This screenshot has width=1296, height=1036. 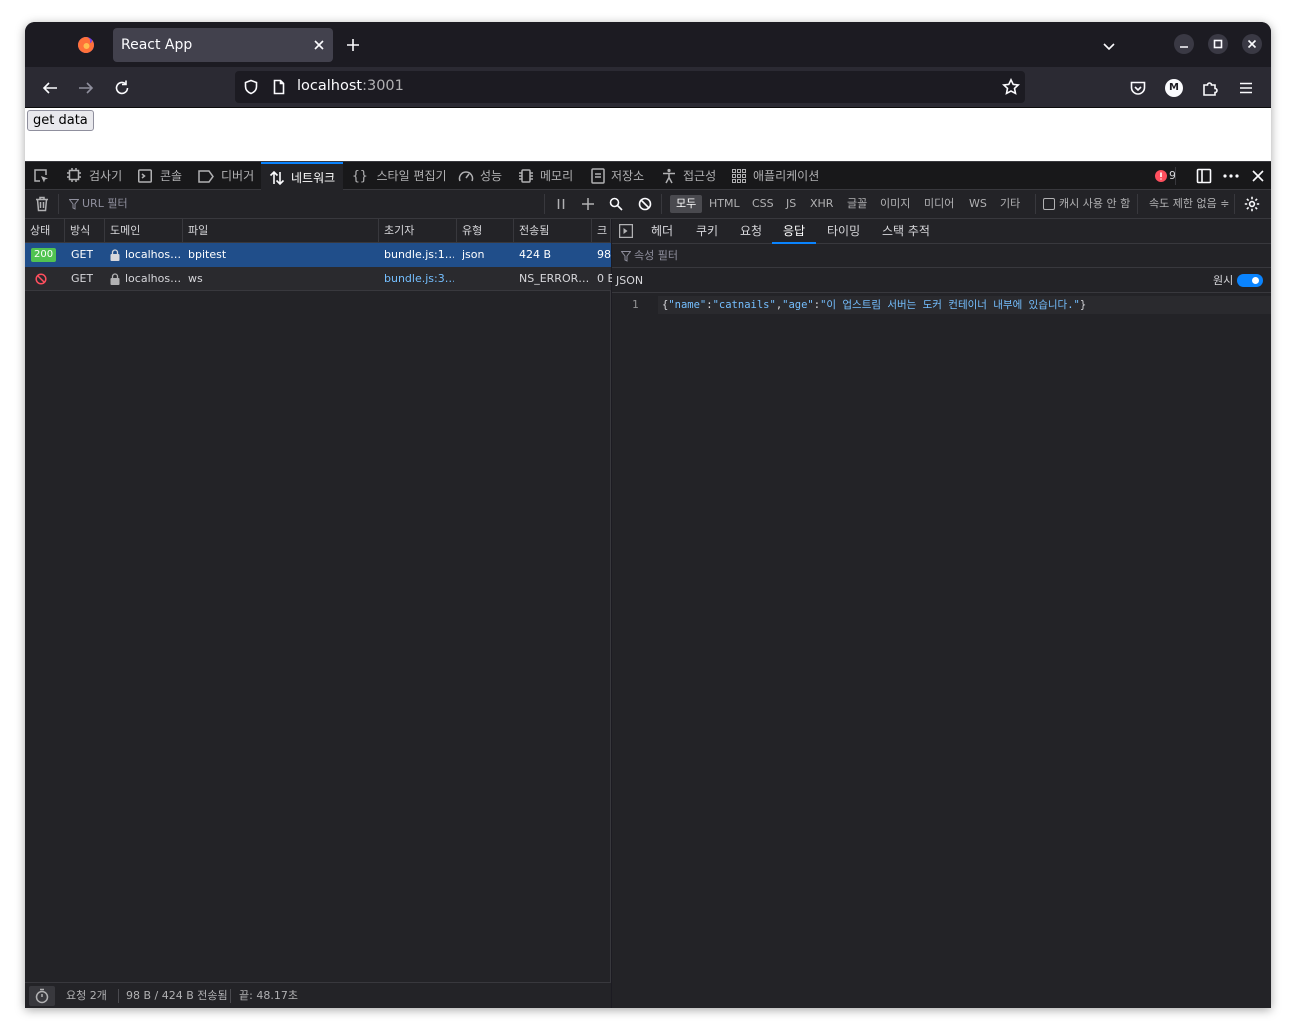 I want to click on performance-analysis-button, so click(x=42, y=996).